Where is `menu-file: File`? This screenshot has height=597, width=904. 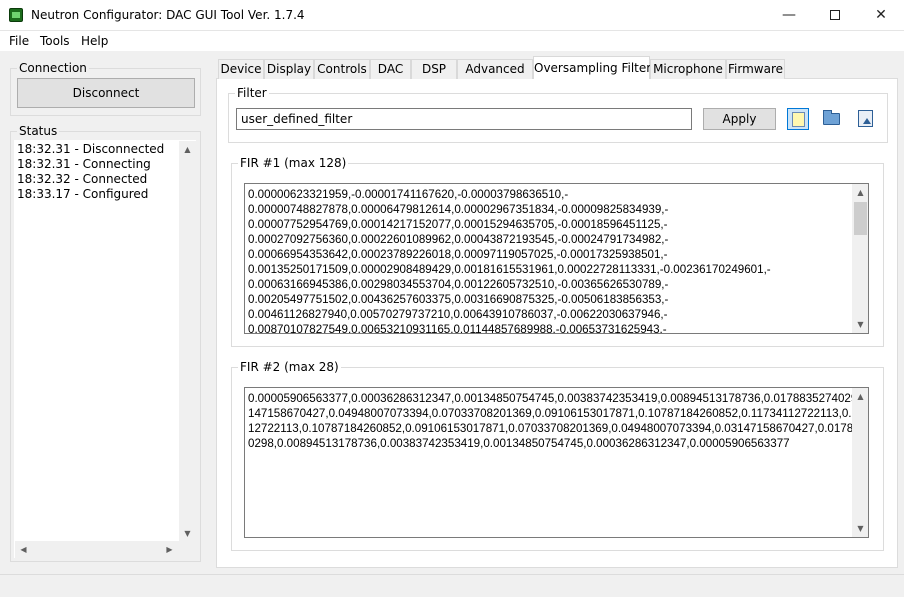
menu-file: File is located at coordinates (19, 41).